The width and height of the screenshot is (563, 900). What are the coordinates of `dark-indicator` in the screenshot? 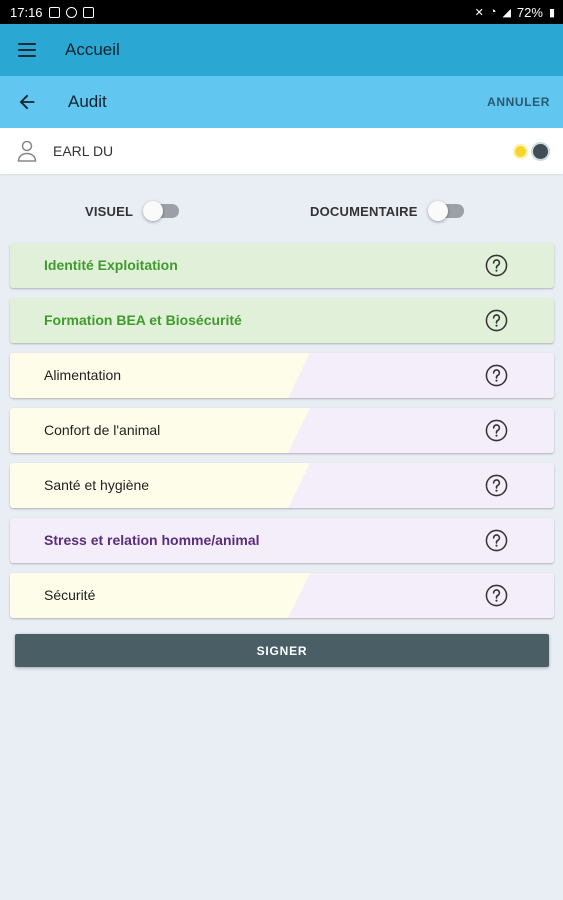 It's located at (540, 151).